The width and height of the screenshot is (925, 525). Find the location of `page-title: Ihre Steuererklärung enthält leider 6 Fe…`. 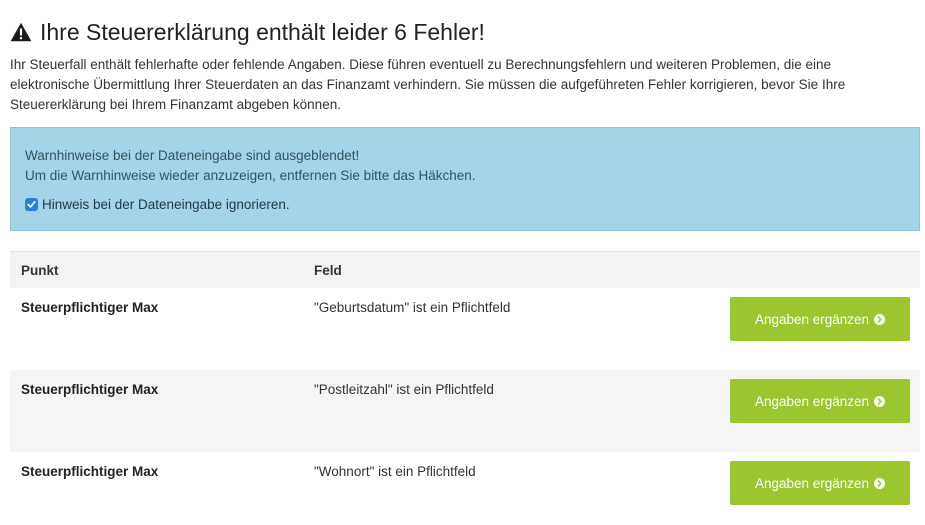

page-title: Ihre Steuererklärung enthält leider 6 Fe… is located at coordinates (465, 24).